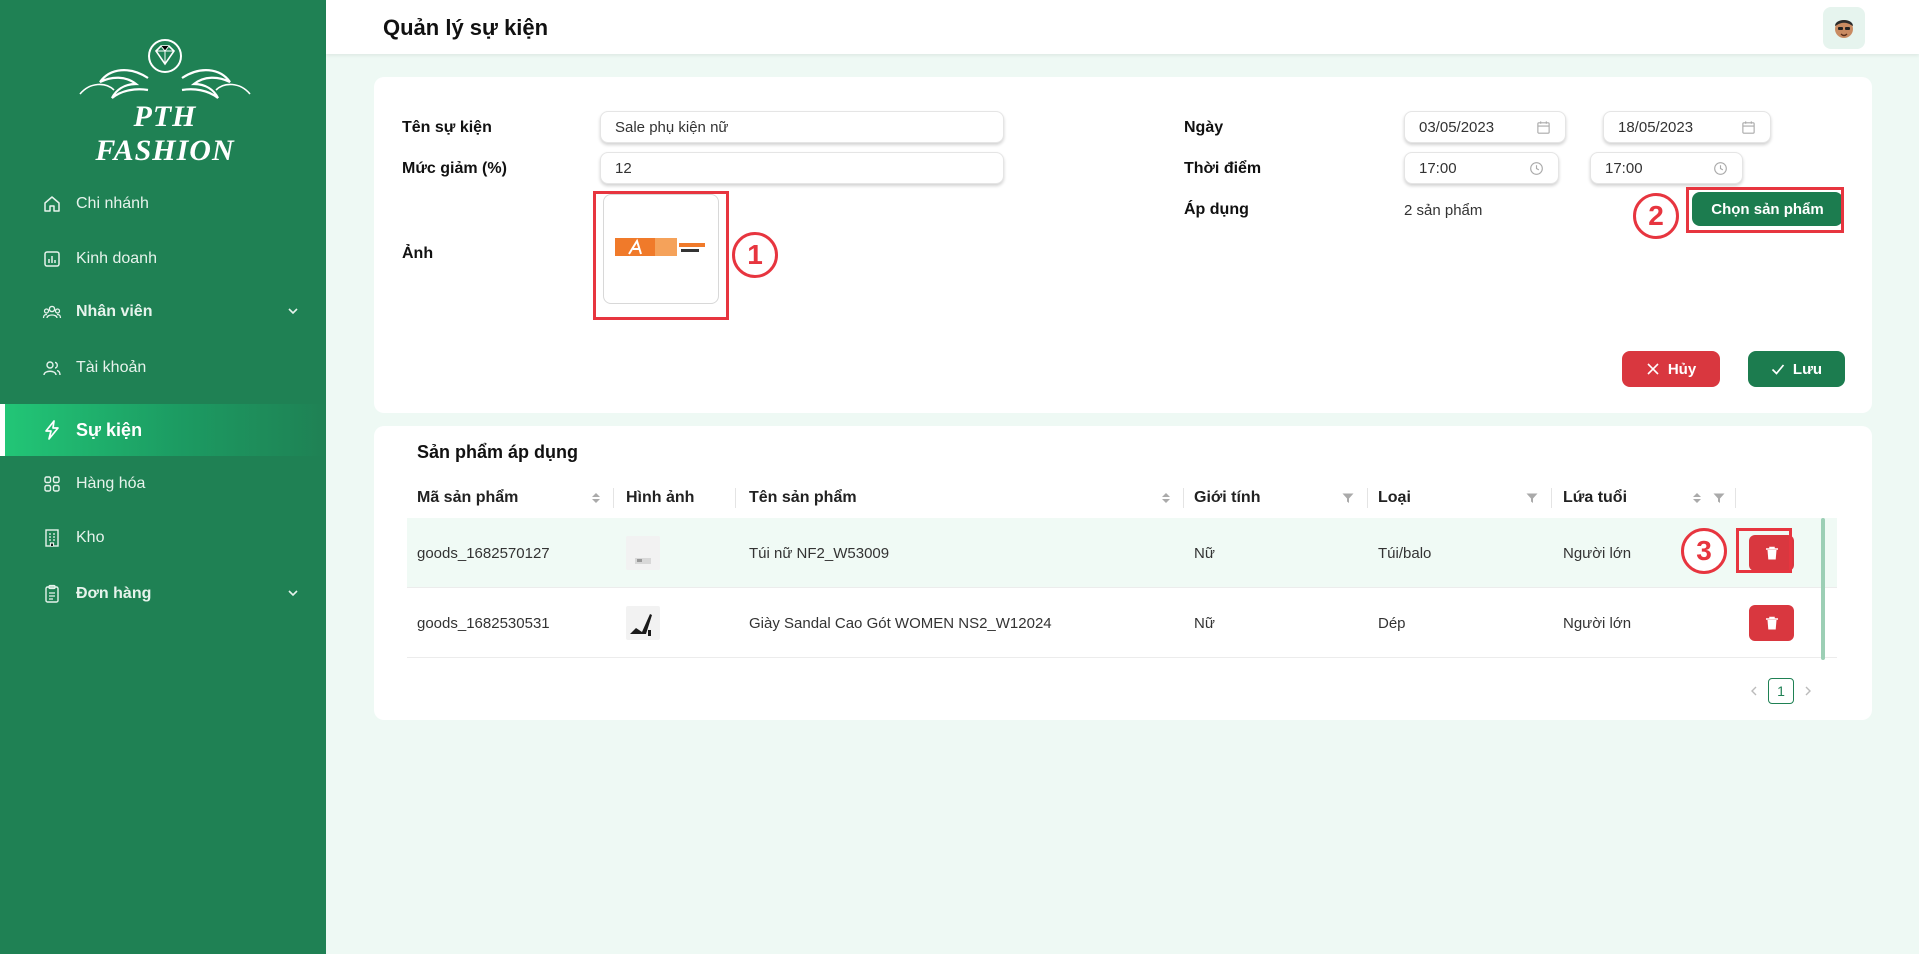 The height and width of the screenshot is (954, 1919). Describe the element at coordinates (163, 430) in the screenshot. I see `sidebar-item-su-kien: Sự kiện` at that location.